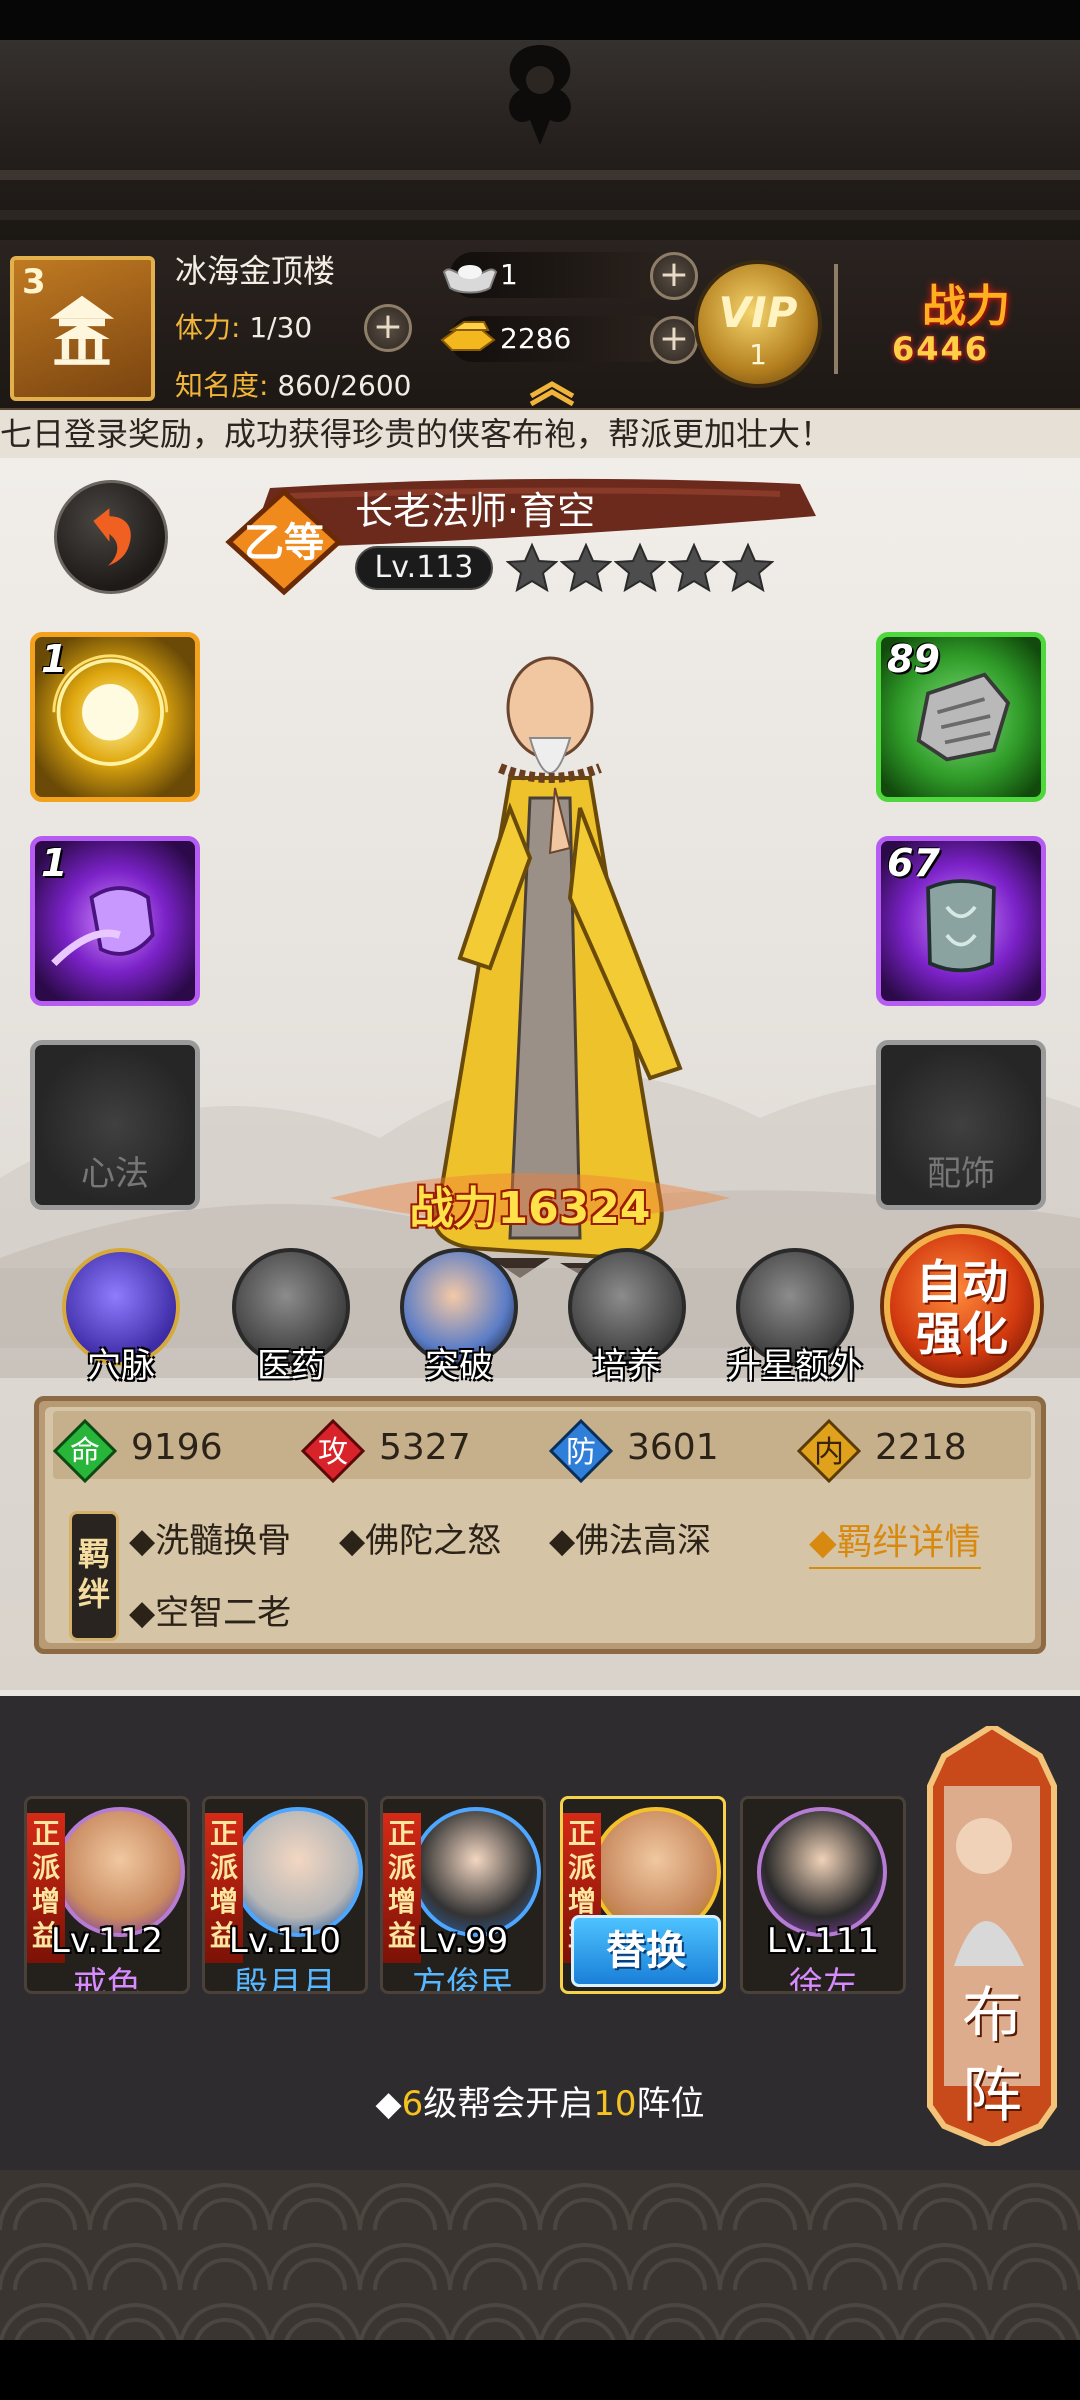  I want to click on roster-hero-card: 正派增益 Lv.99 方俊民, so click(463, 1895).